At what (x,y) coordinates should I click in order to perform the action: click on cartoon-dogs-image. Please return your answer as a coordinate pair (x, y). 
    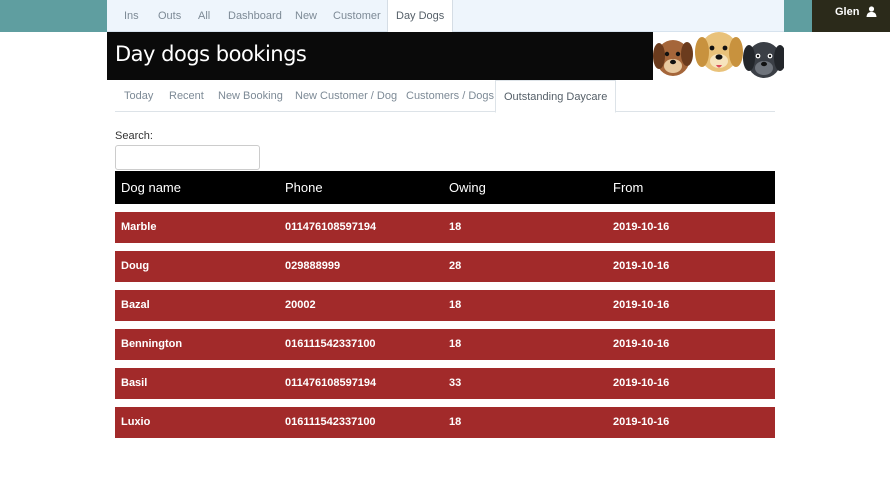
    Looking at the image, I should click on (718, 56).